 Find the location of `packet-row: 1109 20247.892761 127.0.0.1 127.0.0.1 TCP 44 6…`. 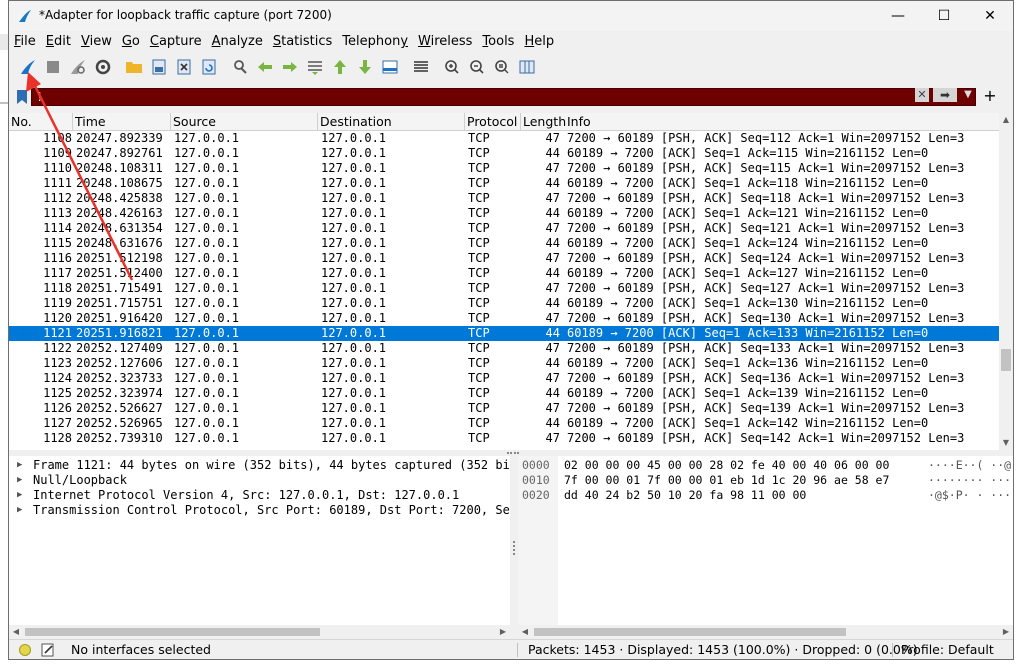

packet-row: 1109 20247.892761 127.0.0.1 127.0.0.1 TCP 44 6… is located at coordinates (504, 153).